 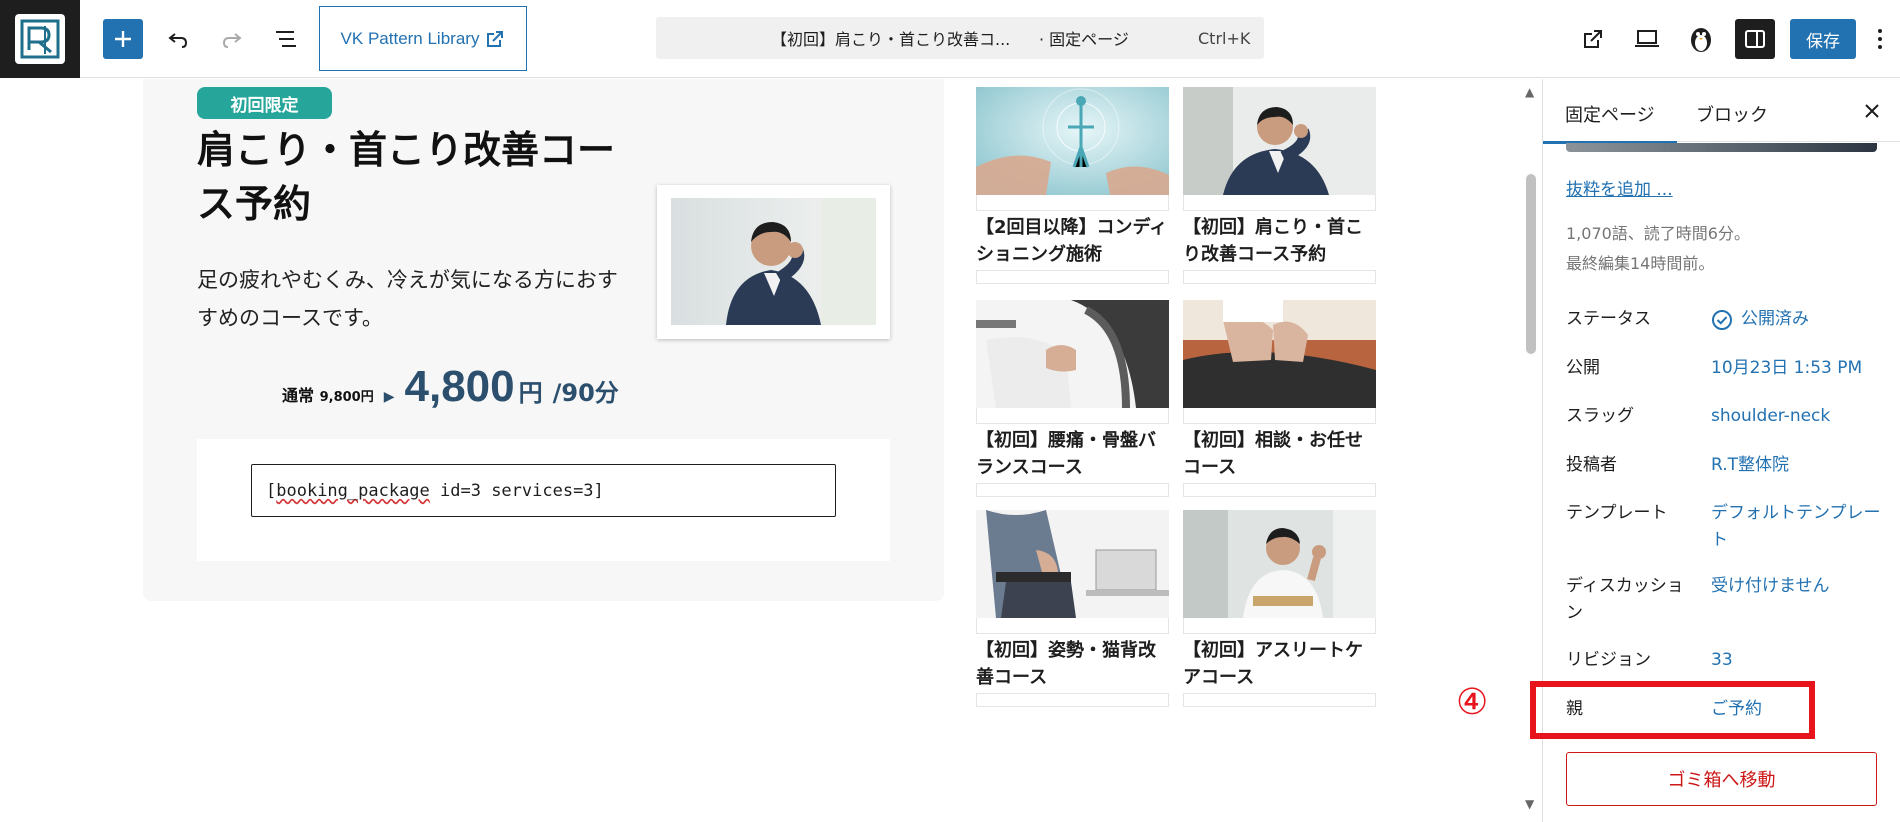 I want to click on close-sidebar-button, so click(x=1872, y=111).